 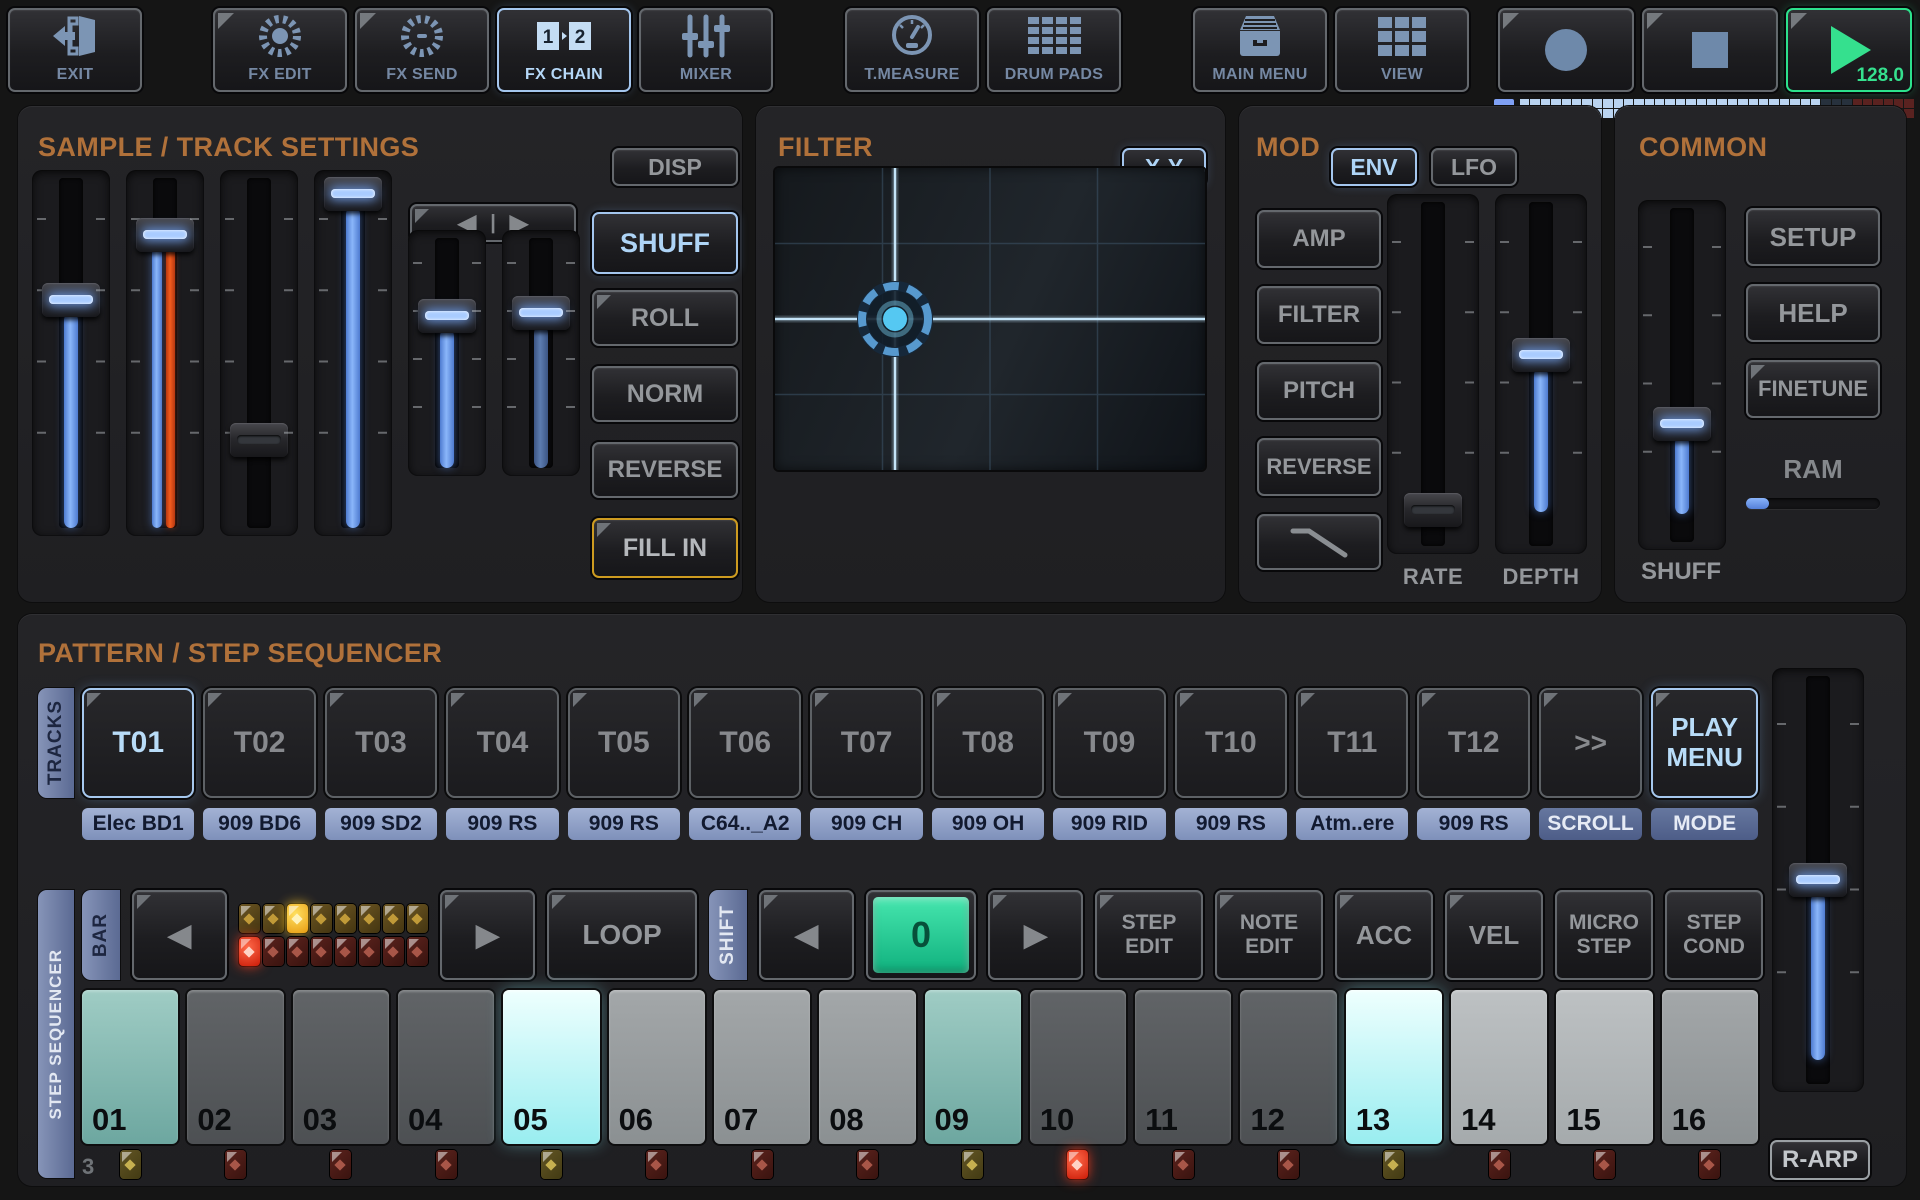 What do you see at coordinates (1078, 1067) in the screenshot?
I see `step-pad-10: 10` at bounding box center [1078, 1067].